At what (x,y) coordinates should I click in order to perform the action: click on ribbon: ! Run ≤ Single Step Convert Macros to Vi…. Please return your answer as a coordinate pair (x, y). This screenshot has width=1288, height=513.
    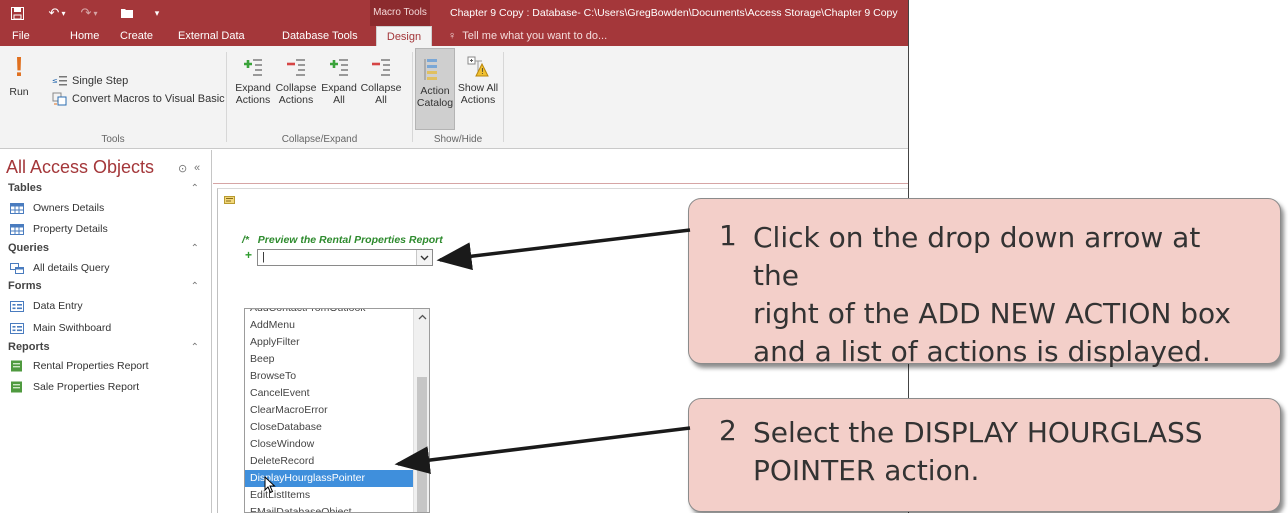
    Looking at the image, I should click on (454, 97).